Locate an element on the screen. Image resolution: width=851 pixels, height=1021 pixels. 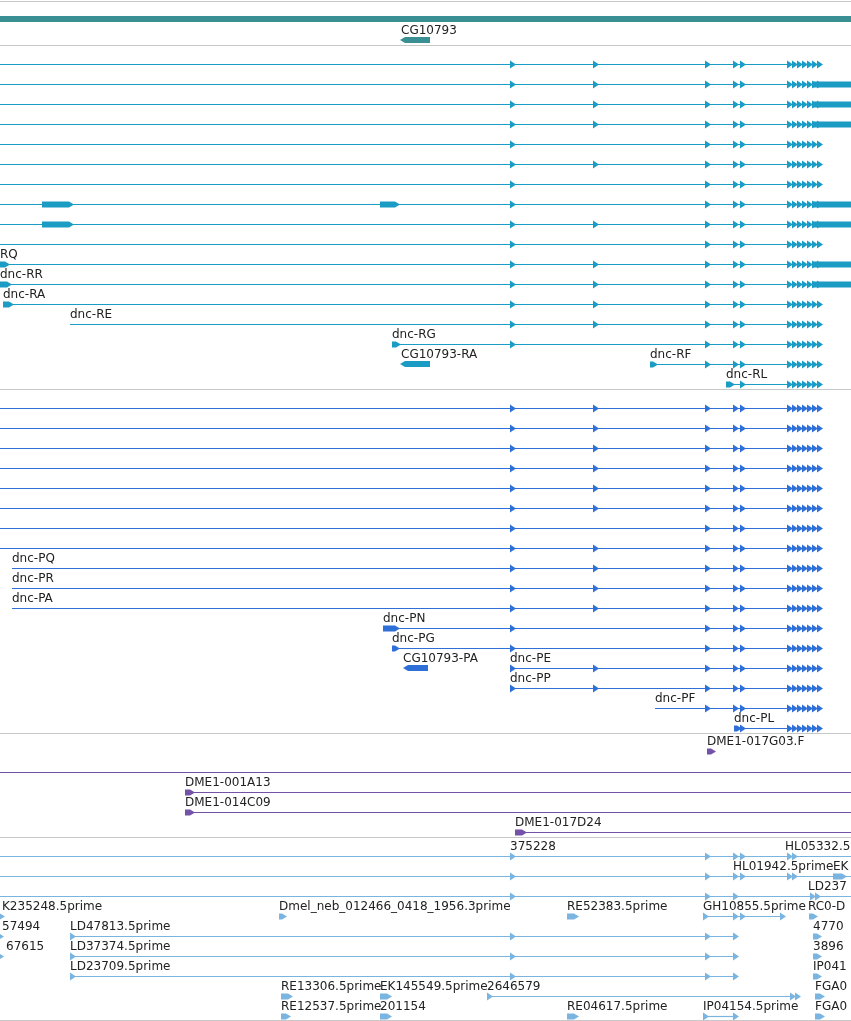
feature-label: dnc-PQ is located at coordinates (33, 558).